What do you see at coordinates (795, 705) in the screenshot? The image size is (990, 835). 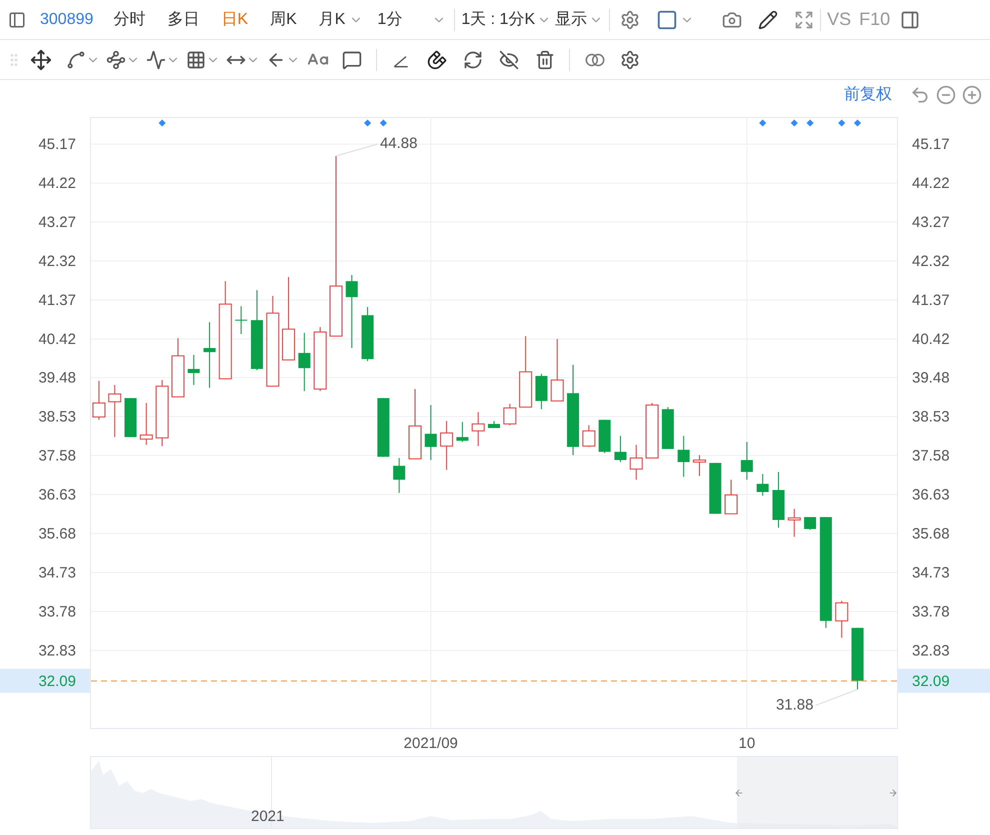 I see `min-price-label: 31.88` at bounding box center [795, 705].